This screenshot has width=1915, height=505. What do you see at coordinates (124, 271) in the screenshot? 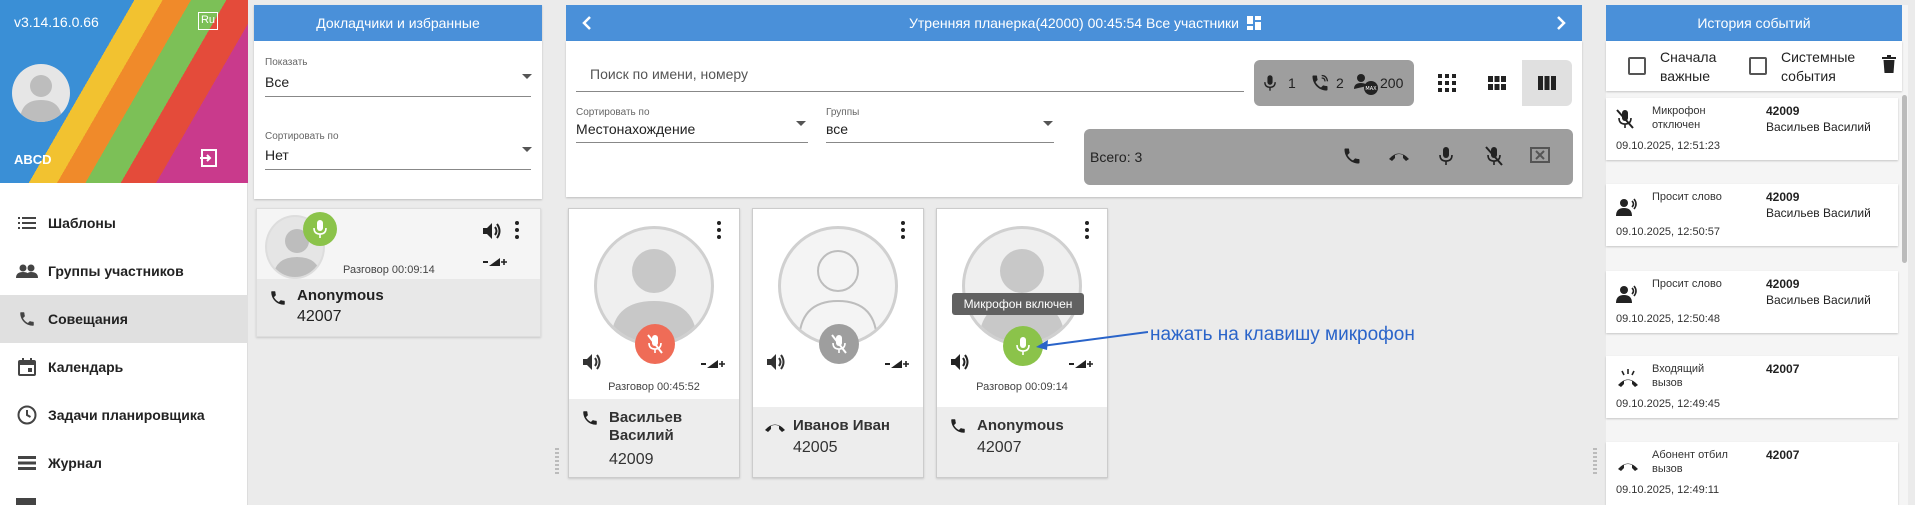
I see `nav-item-participant-groups: Группы участников` at bounding box center [124, 271].